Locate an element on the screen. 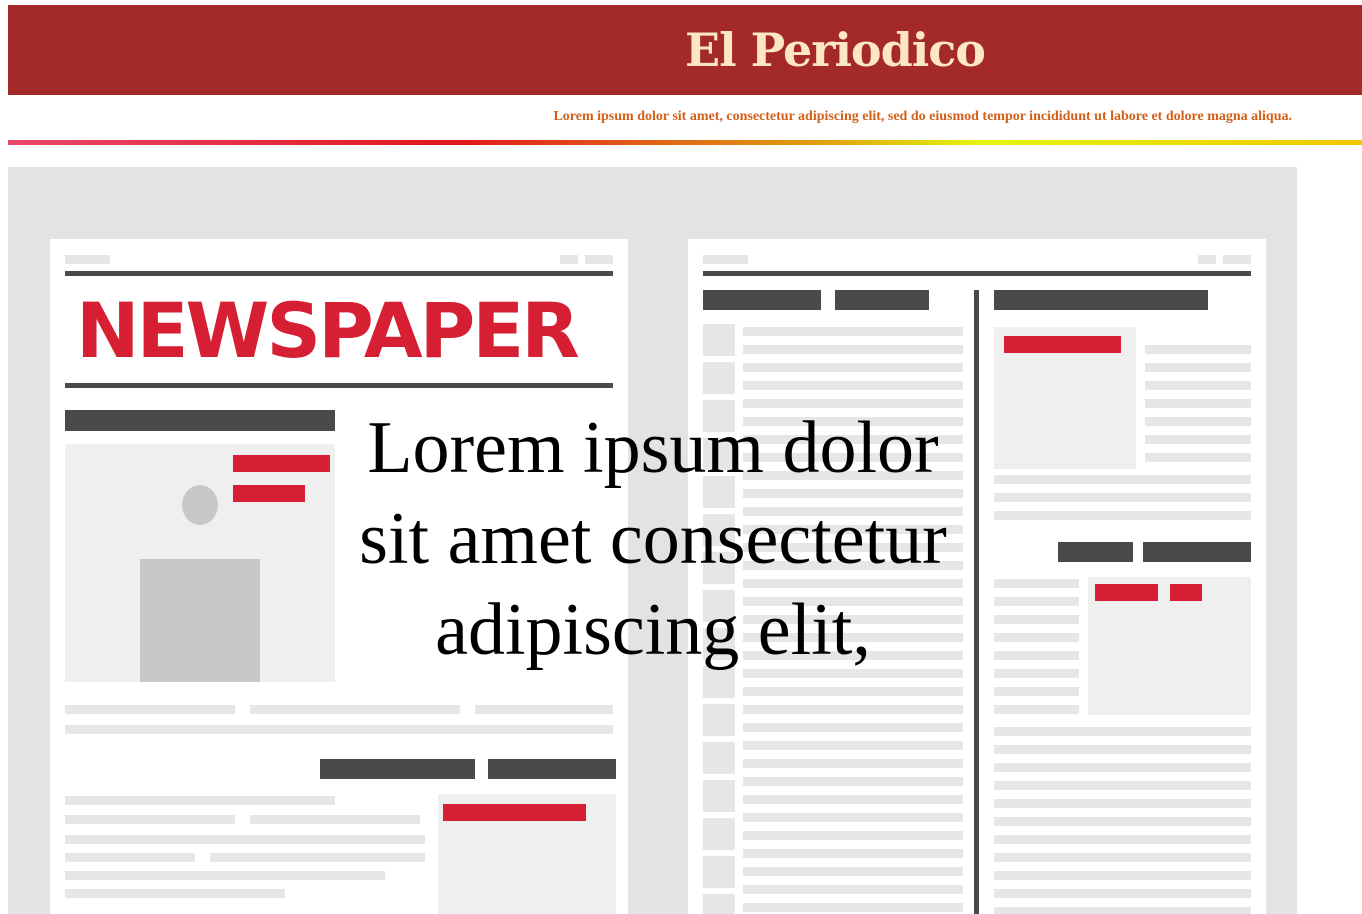 This screenshot has height=914, width=1362. gradient-divider is located at coordinates (685, 142).